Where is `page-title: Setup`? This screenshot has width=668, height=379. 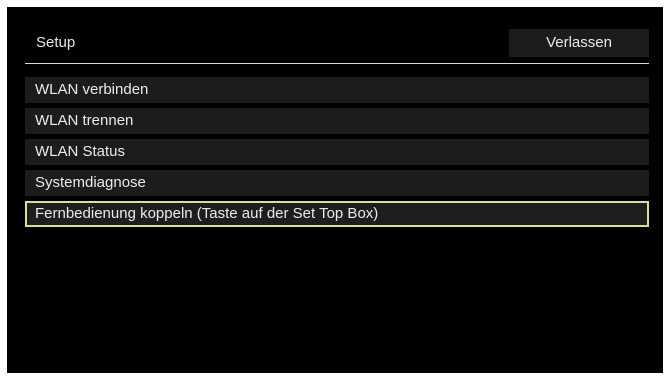 page-title: Setup is located at coordinates (56, 42).